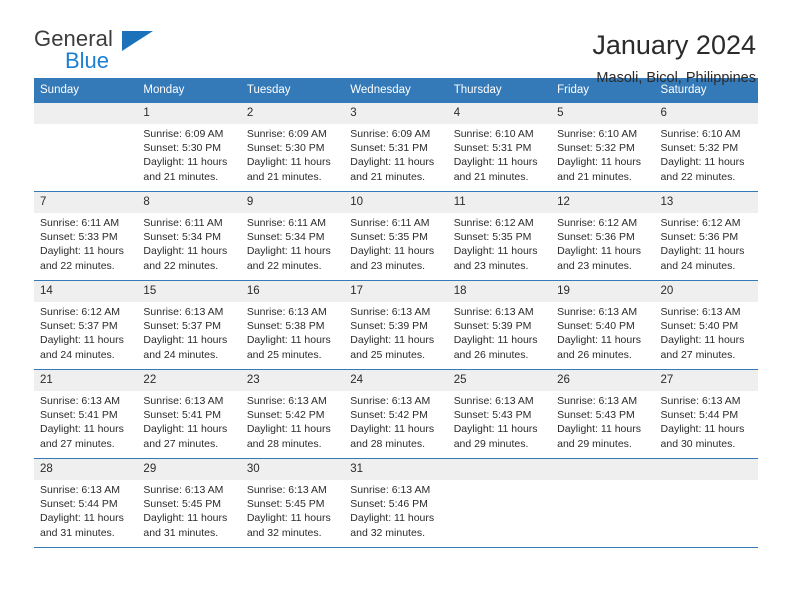 This screenshot has height=612, width=792. Describe the element at coordinates (284, 532) in the screenshot. I see `daylight-text-line2: and 32 minutes.` at that location.